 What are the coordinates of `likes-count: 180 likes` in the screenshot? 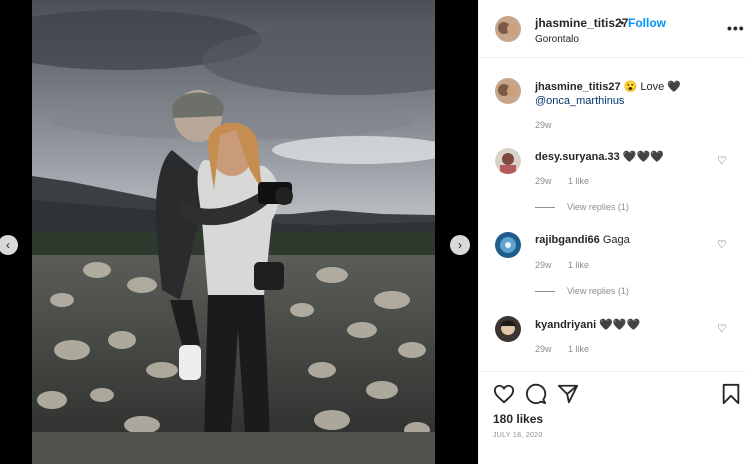 It's located at (518, 419).